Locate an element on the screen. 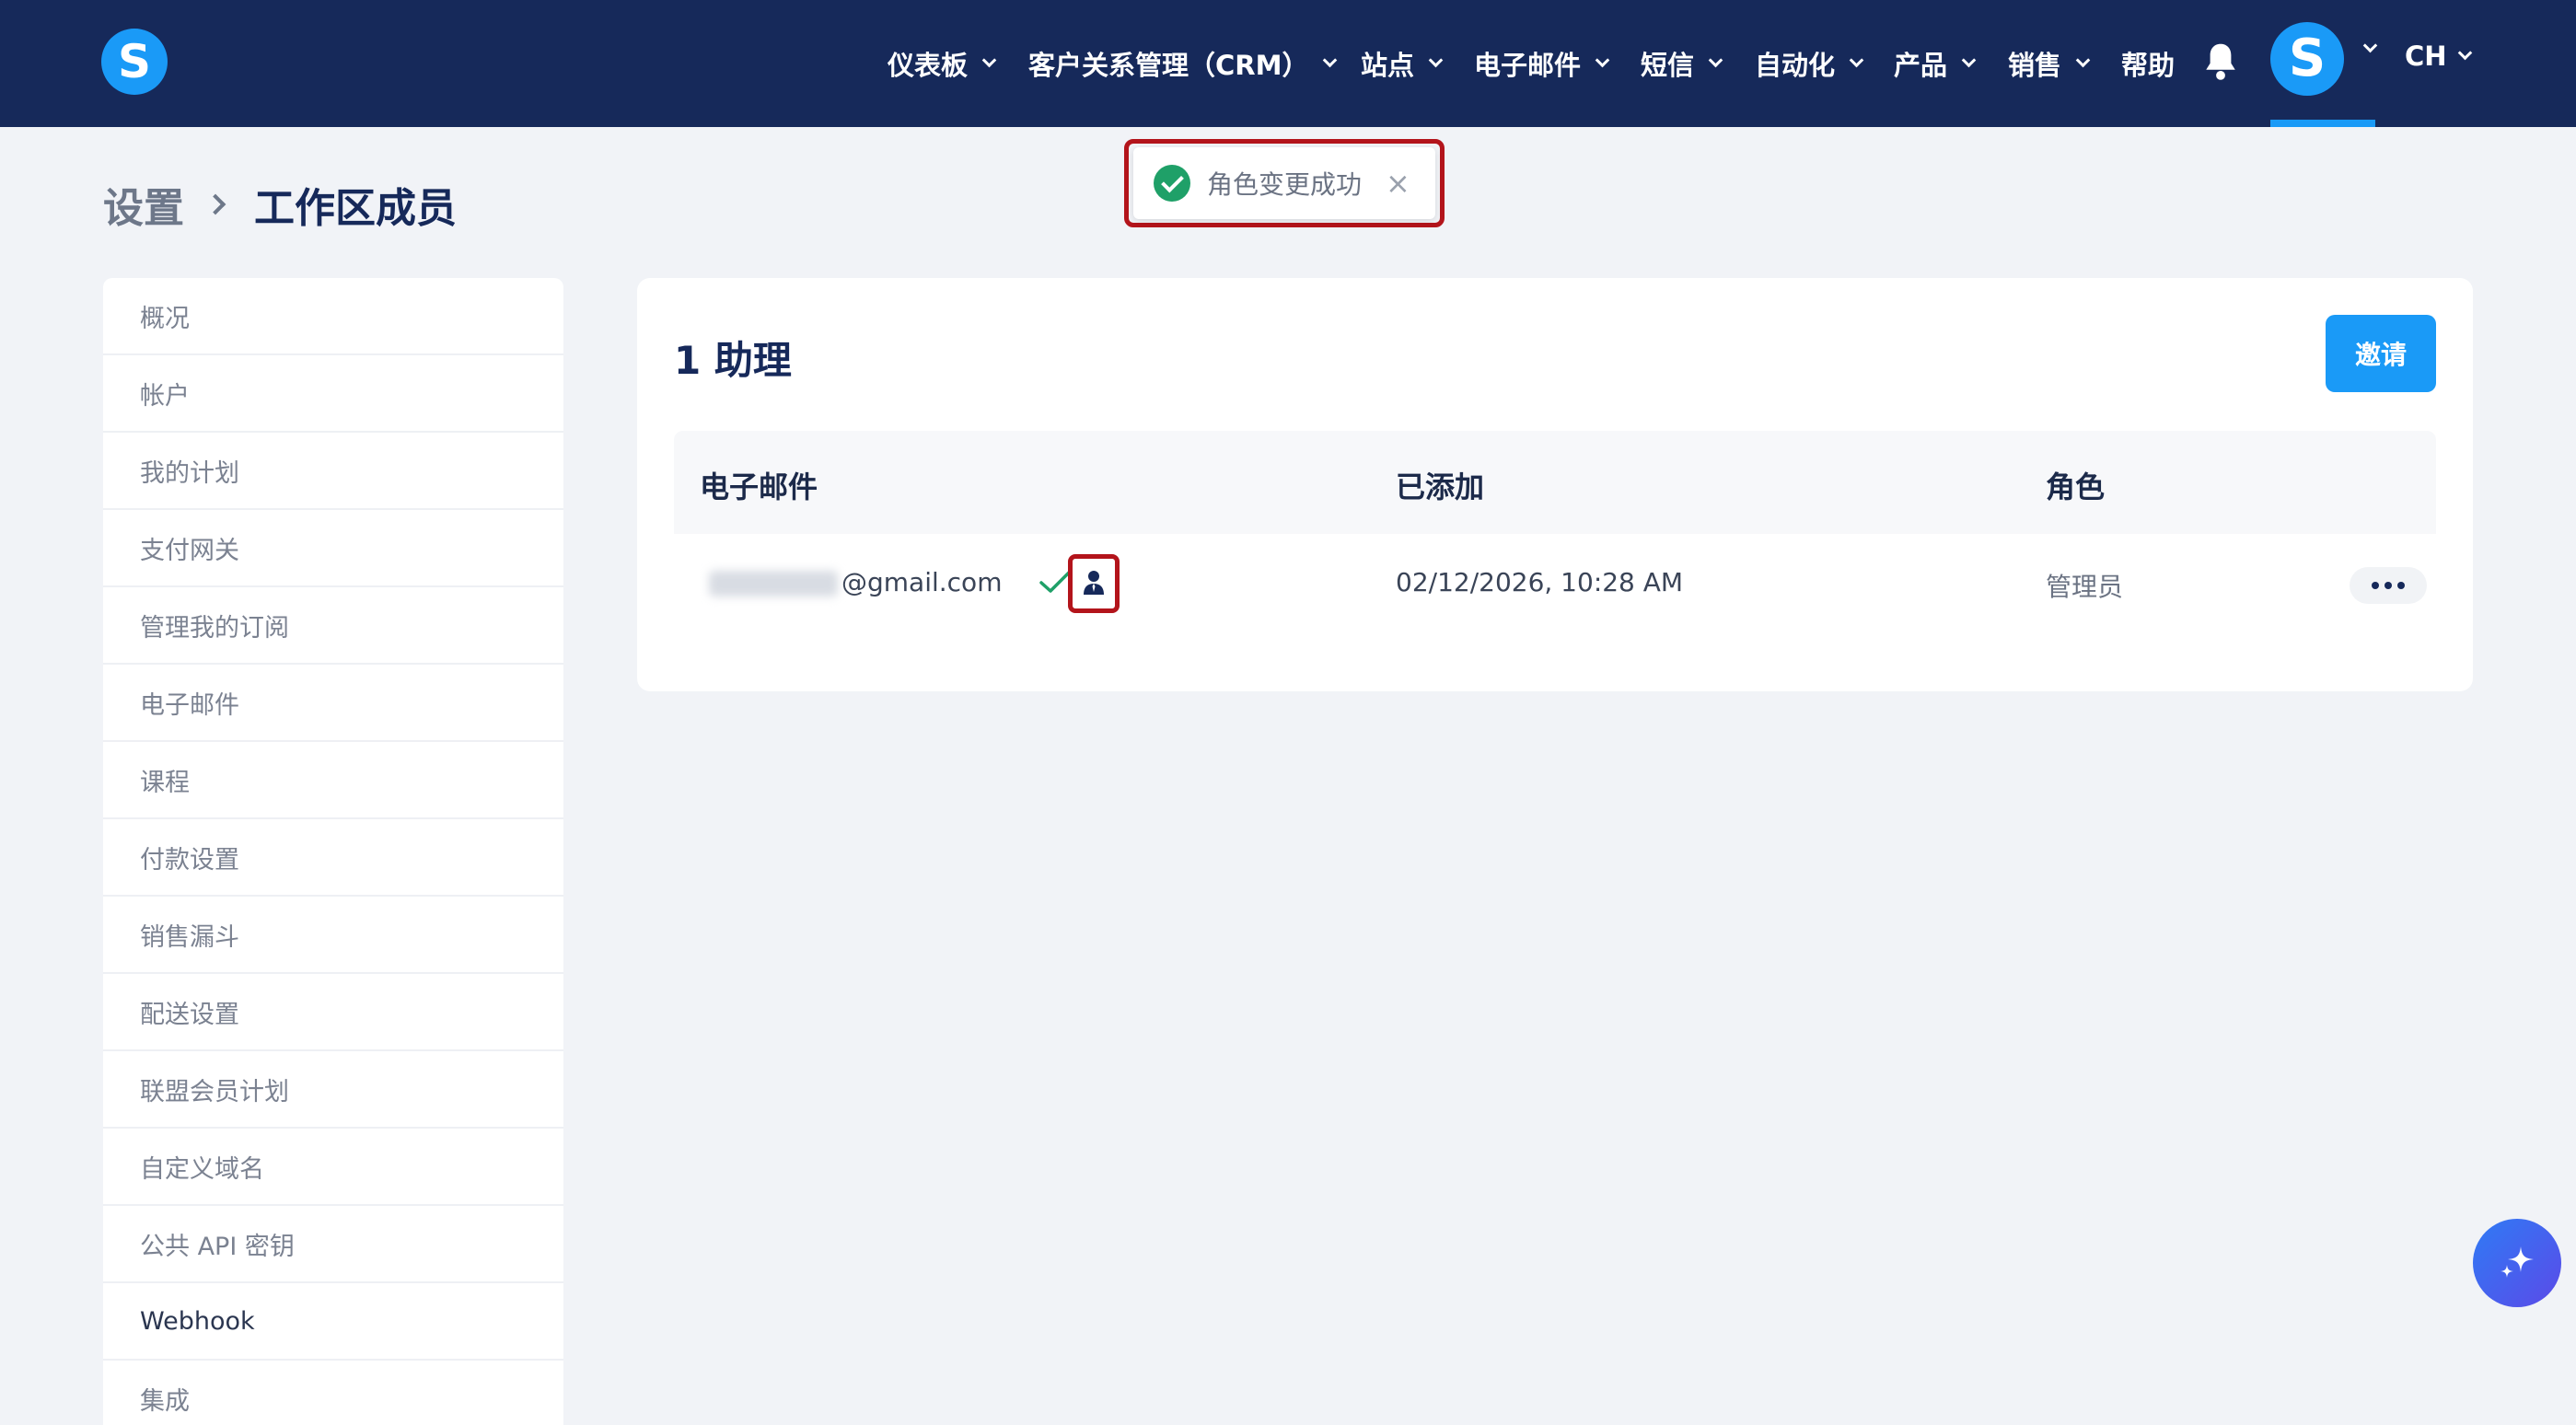 This screenshot has height=1425, width=2576. sparkle-icon is located at coordinates (2517, 1262).